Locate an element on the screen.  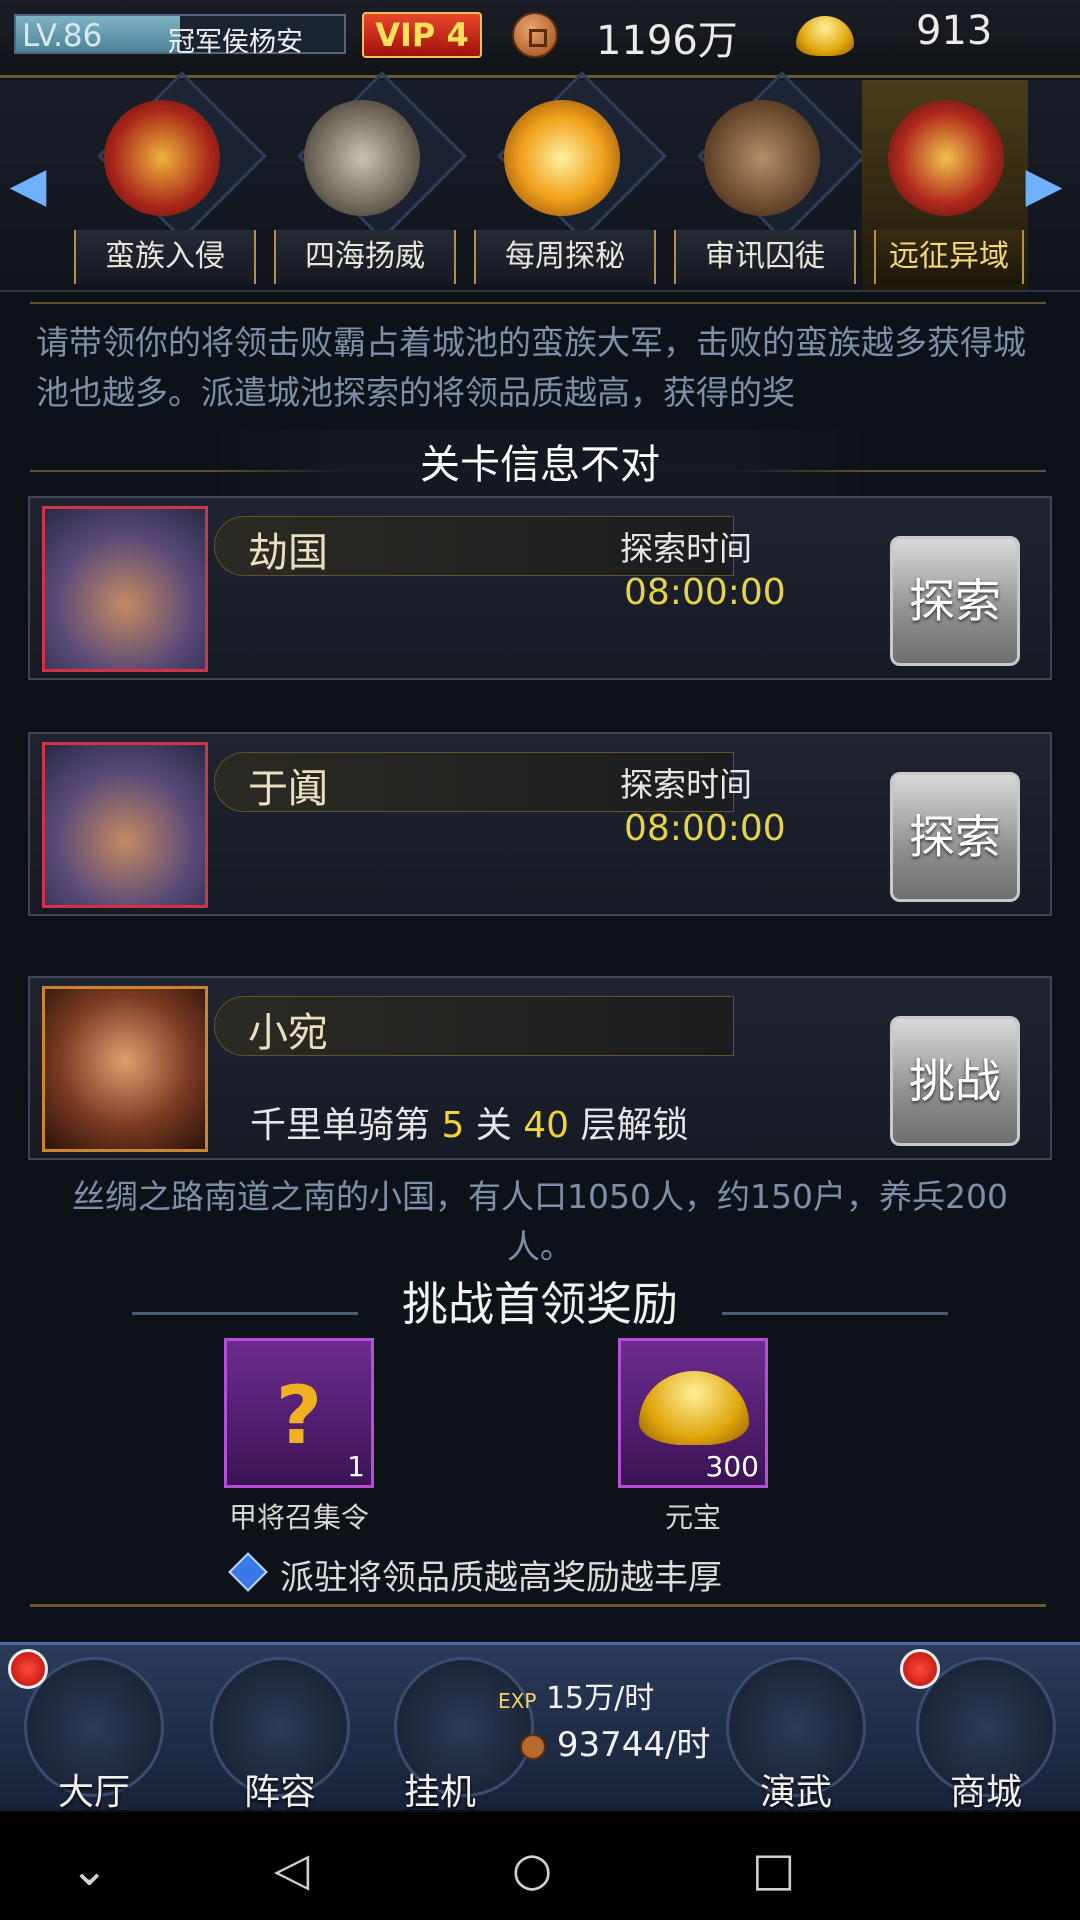
reward-title: 挑战首领奖励 is located at coordinates (540, 1304).